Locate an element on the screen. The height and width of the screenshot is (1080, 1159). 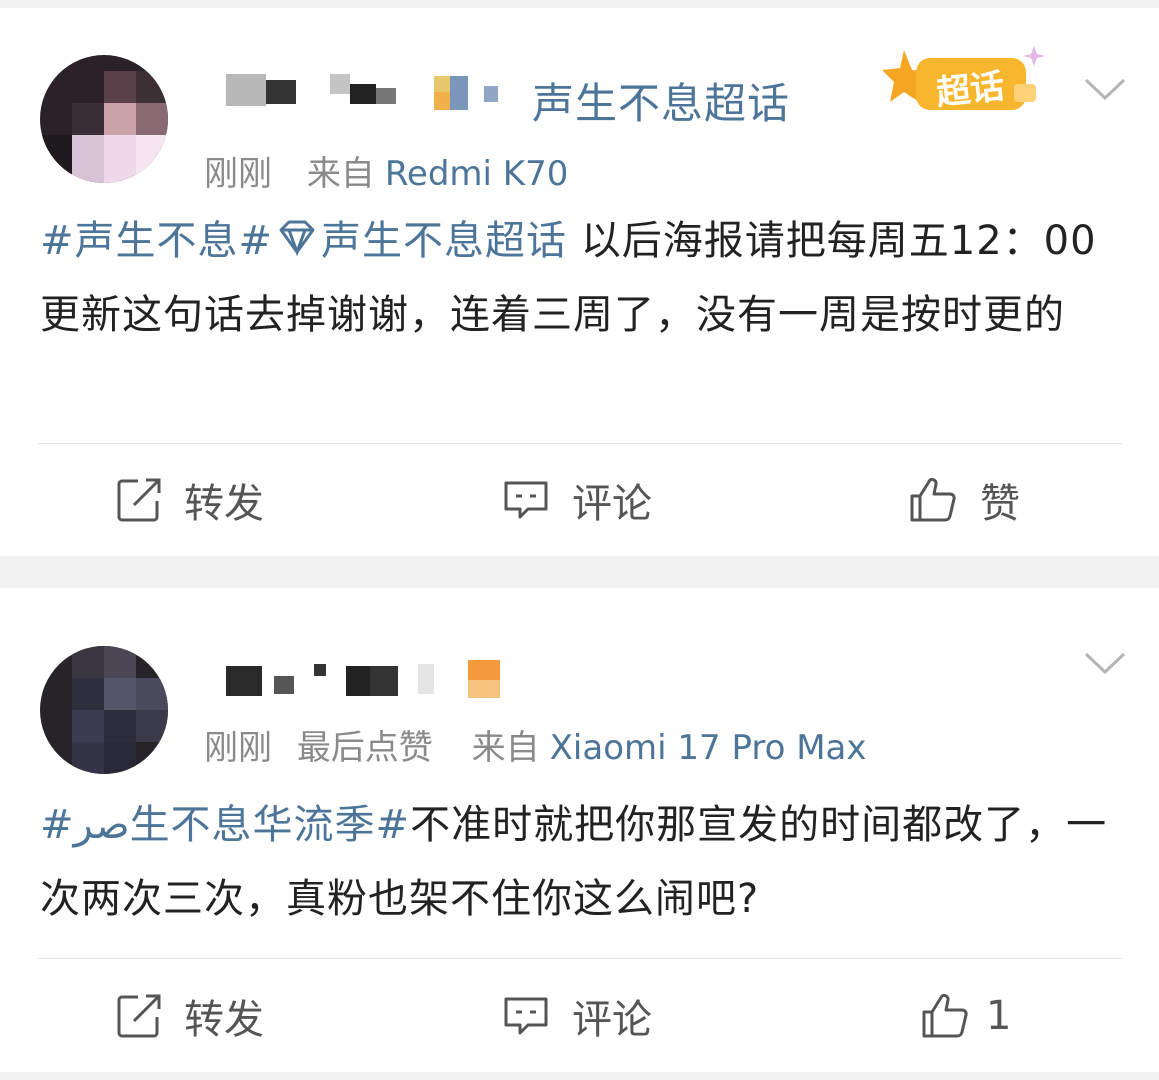
like-button: 赞 is located at coordinates (964, 500).